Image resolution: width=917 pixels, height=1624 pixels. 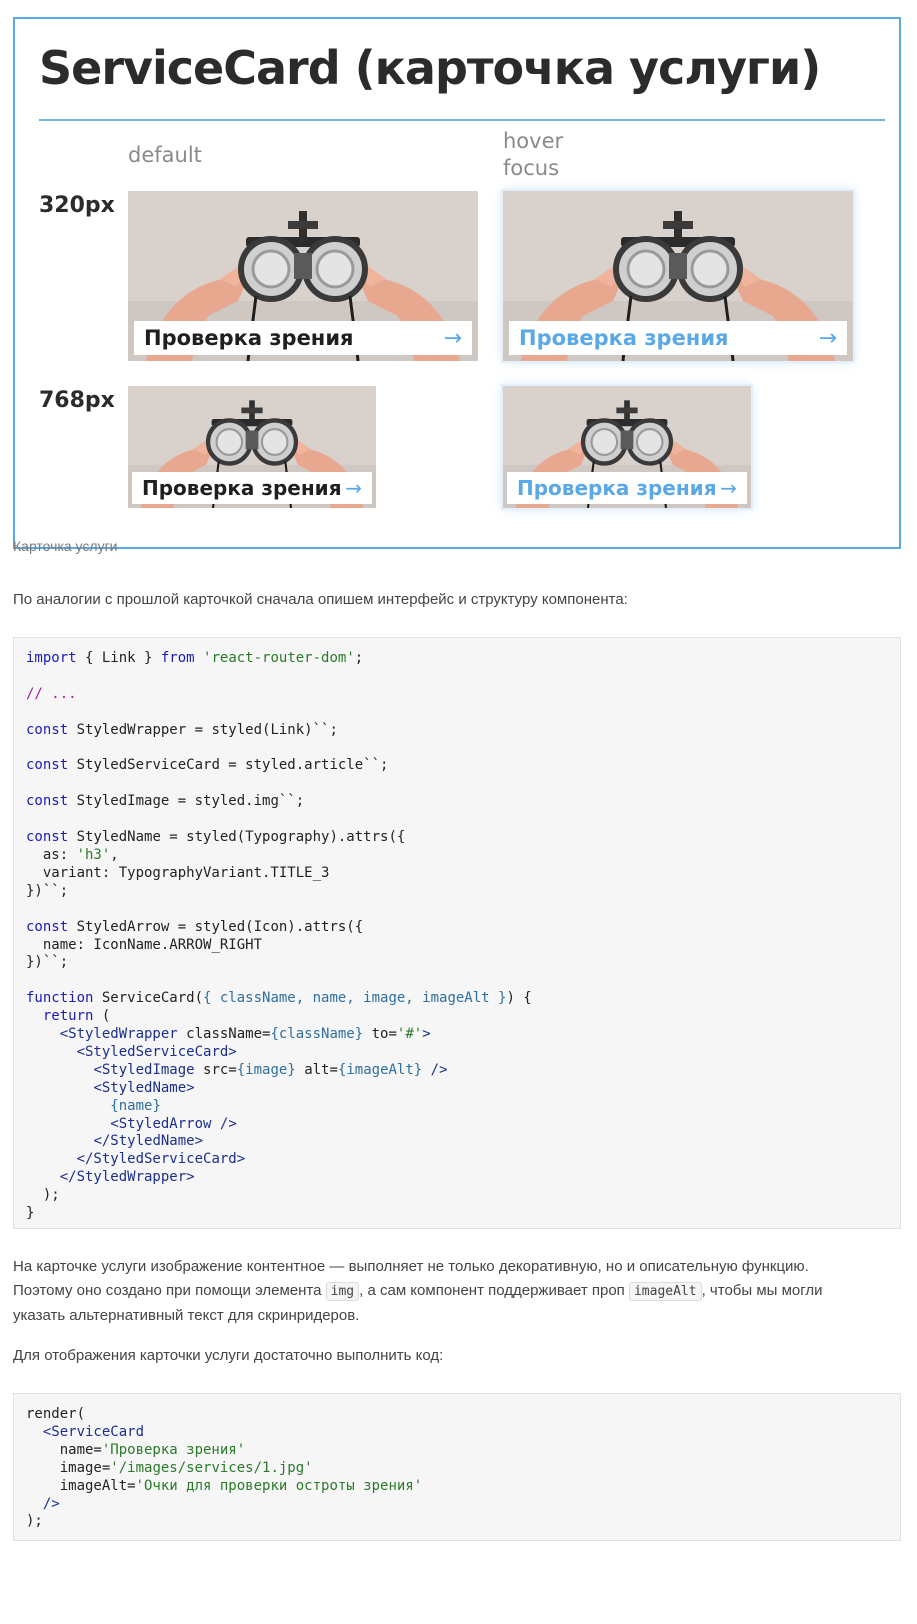 What do you see at coordinates (531, 168) in the screenshot?
I see `state-label-focus: focus` at bounding box center [531, 168].